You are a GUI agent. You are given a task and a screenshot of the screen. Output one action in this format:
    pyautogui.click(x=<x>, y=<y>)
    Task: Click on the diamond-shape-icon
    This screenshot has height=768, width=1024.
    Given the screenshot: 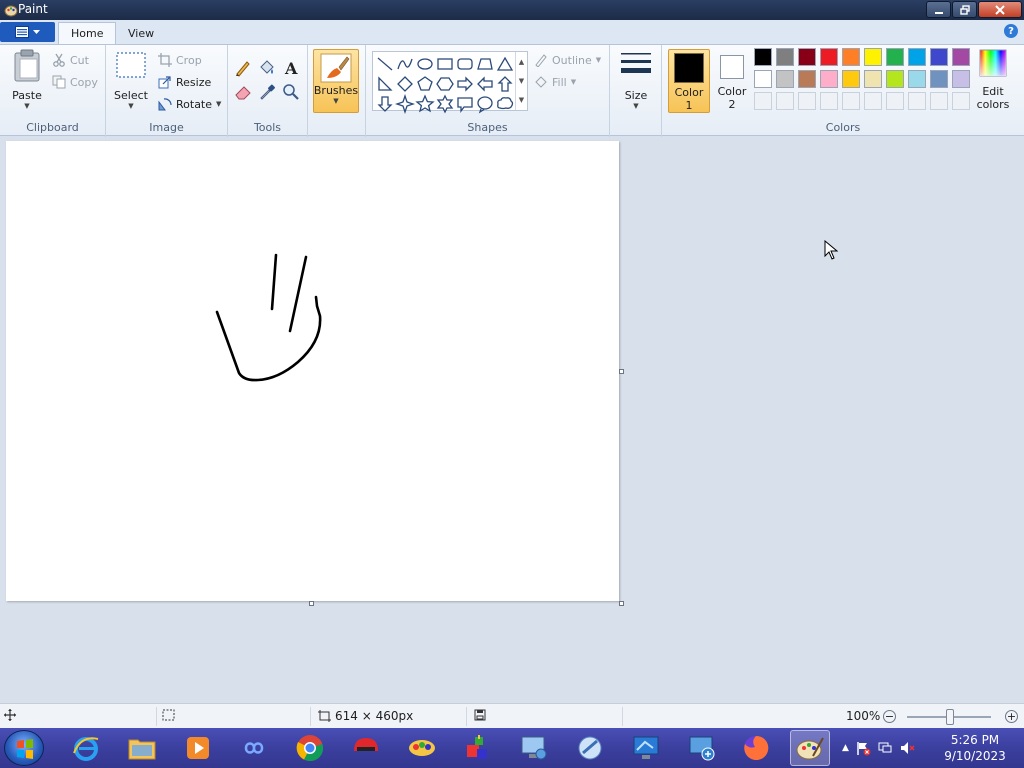 What is the action you would take?
    pyautogui.click(x=405, y=84)
    